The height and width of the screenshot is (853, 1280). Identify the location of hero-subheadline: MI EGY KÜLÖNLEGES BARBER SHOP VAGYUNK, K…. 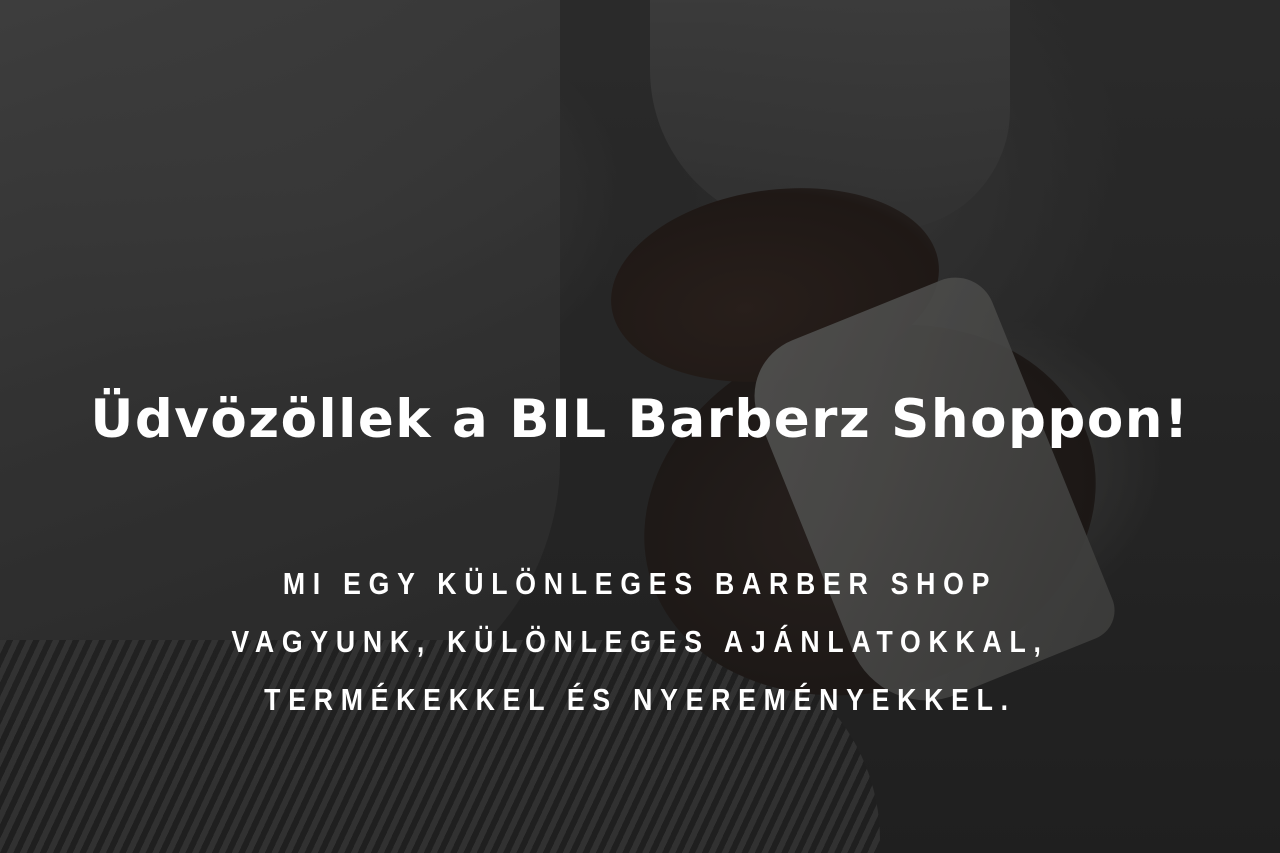
(640, 641).